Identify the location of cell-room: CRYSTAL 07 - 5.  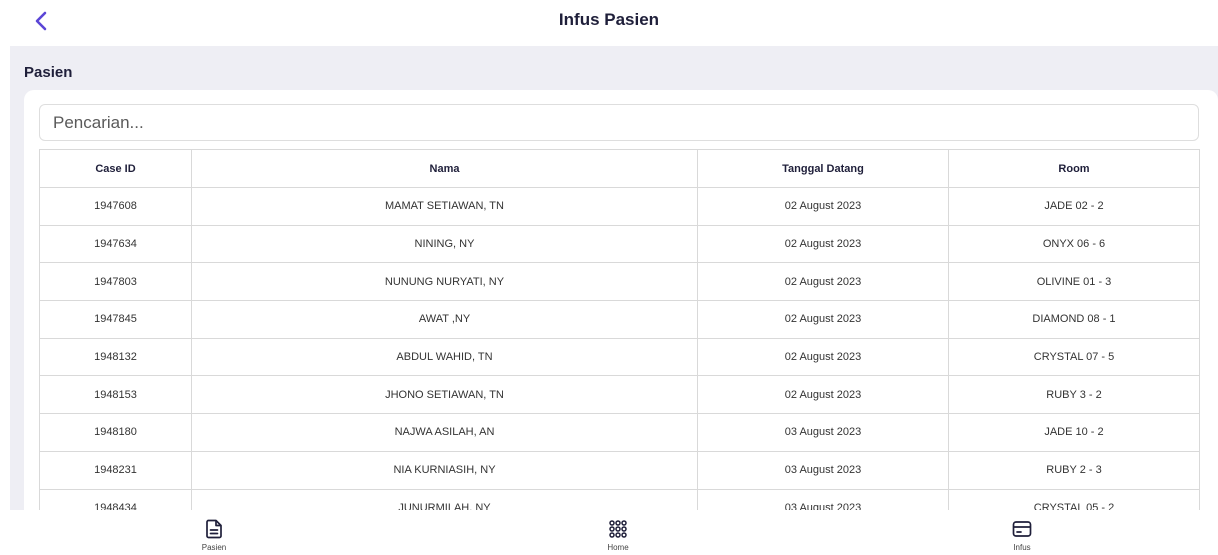
(1074, 357).